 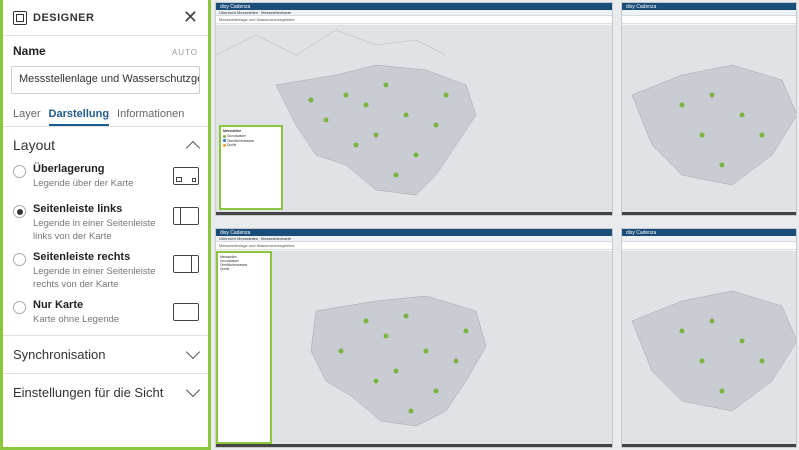 What do you see at coordinates (105, 179) in the screenshot?
I see `option-overlay: Überlagerung Legende über der Karte` at bounding box center [105, 179].